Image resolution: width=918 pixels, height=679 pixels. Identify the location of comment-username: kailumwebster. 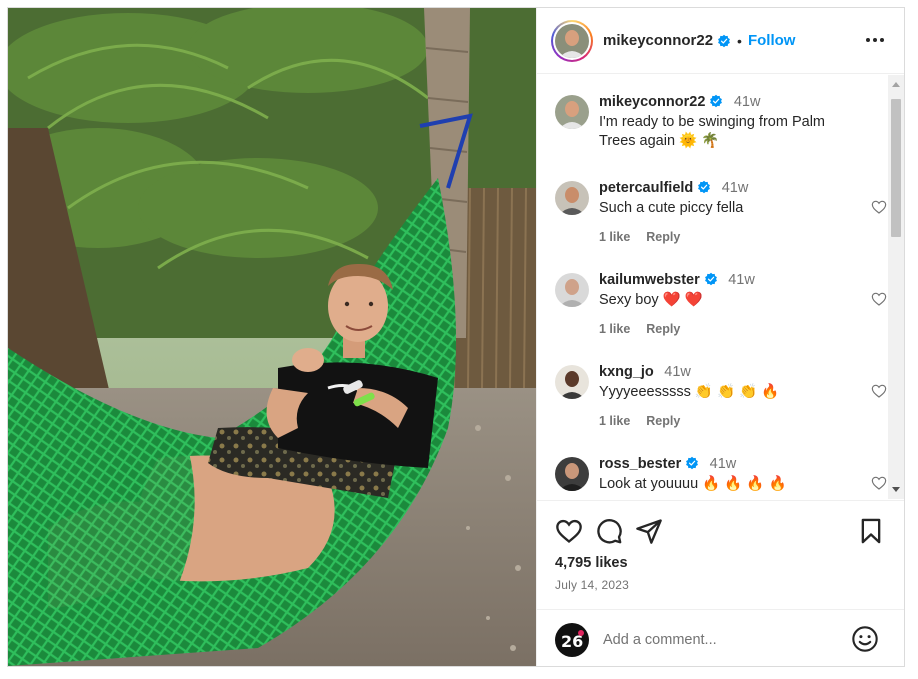
(649, 280).